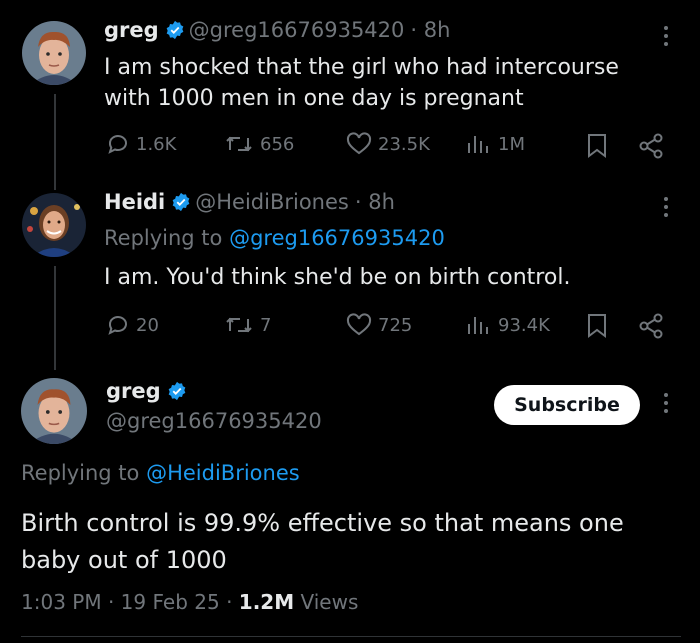 The height and width of the screenshot is (643, 700). I want to click on views-count: 1M, so click(511, 144).